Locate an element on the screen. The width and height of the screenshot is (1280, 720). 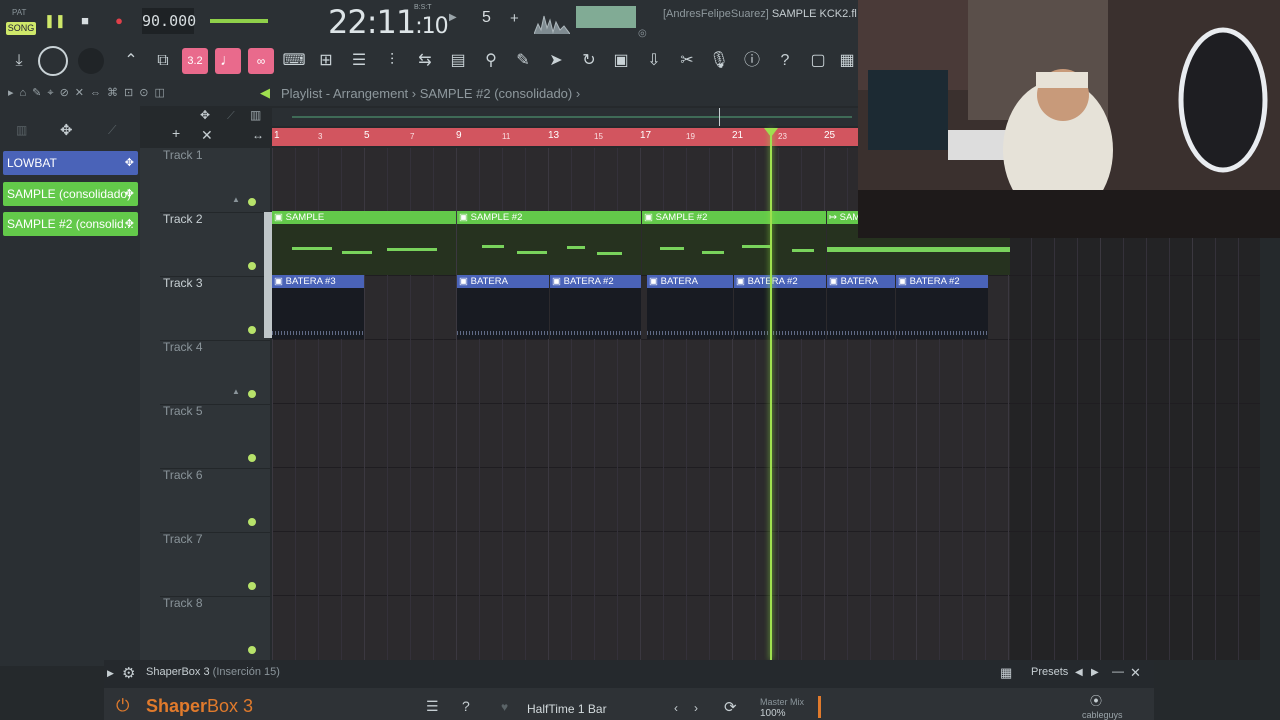
track-header-7: Track 7 is located at coordinates (215, 564).